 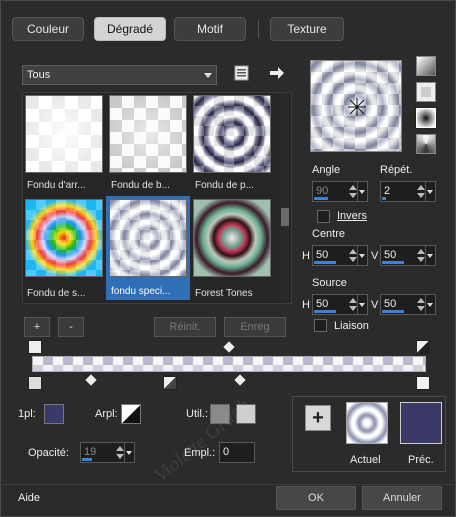 I want to click on center-handle-icon, so click(x=357, y=107).